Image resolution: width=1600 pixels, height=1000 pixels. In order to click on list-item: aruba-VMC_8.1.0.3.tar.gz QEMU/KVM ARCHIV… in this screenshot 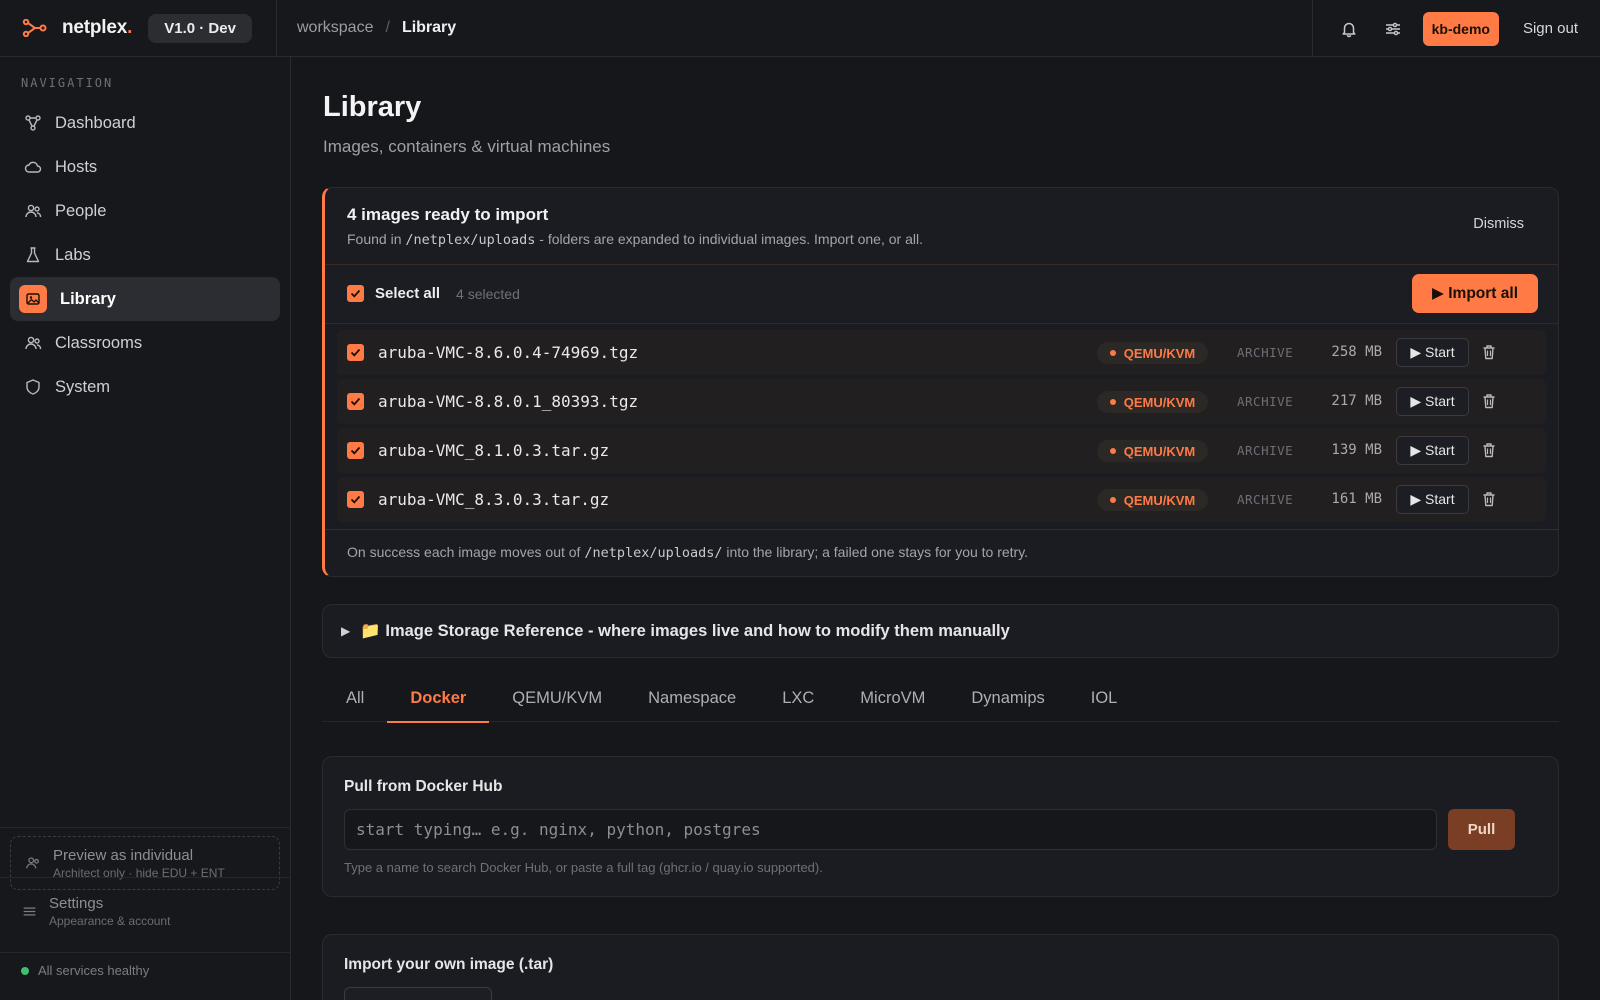, I will do `click(941, 450)`.